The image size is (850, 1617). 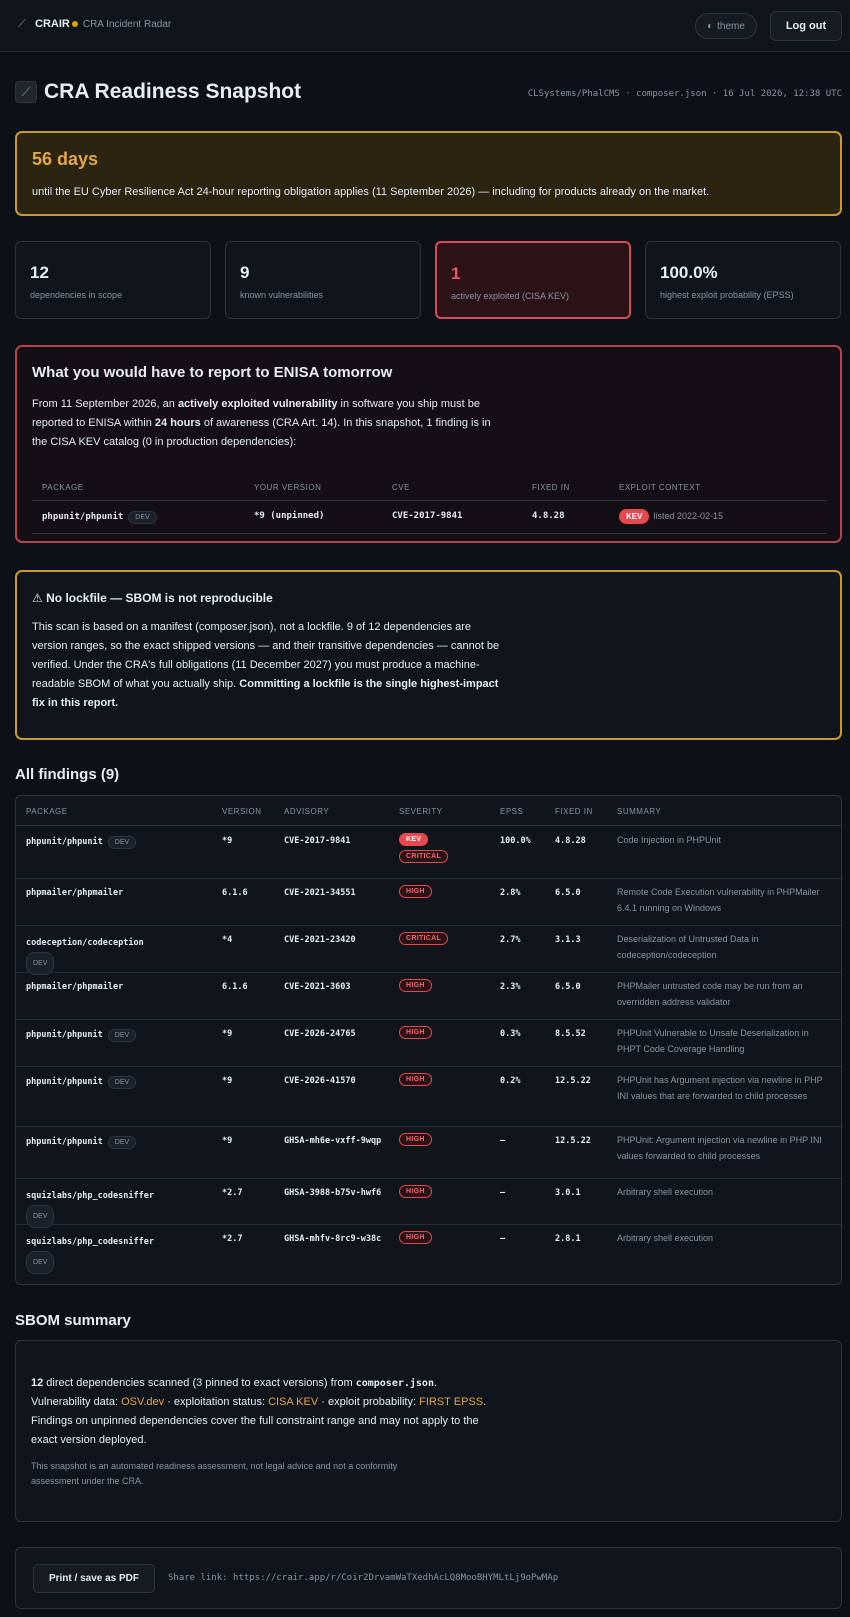 I want to click on sbom-file: composer.json, so click(x=394, y=1383).